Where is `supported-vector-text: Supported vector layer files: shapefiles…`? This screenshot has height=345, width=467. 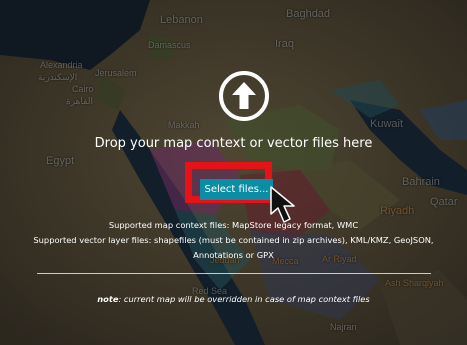 supported-vector-text: Supported vector layer files: shapefiles… is located at coordinates (233, 240).